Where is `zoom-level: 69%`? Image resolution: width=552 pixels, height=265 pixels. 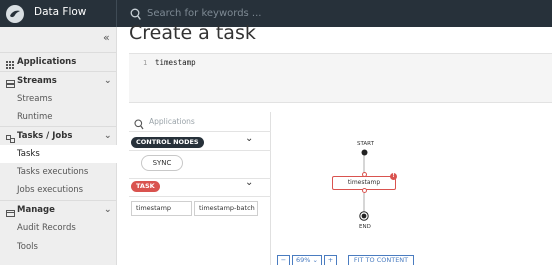
zoom-level: 69% is located at coordinates (303, 260).